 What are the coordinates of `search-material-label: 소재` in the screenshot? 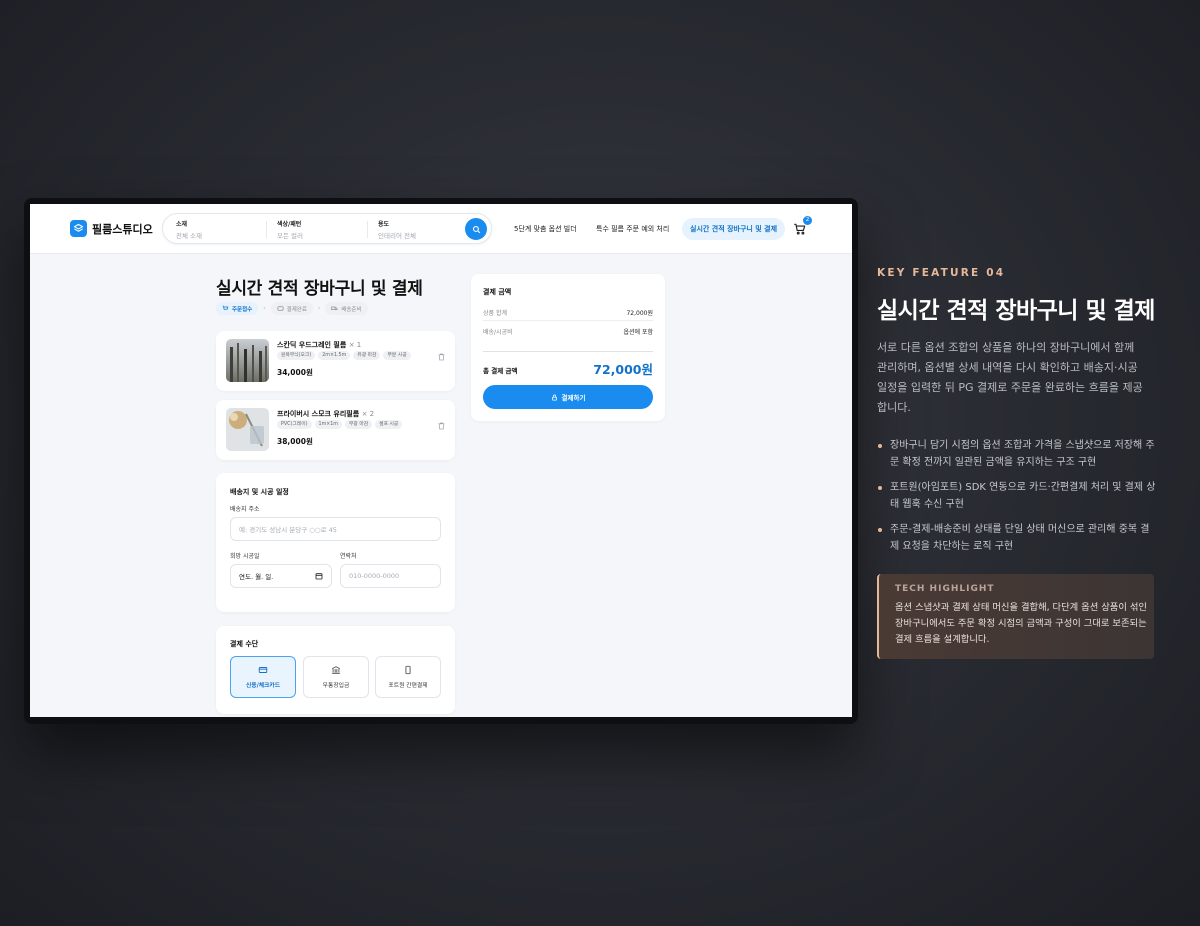 It's located at (182, 224).